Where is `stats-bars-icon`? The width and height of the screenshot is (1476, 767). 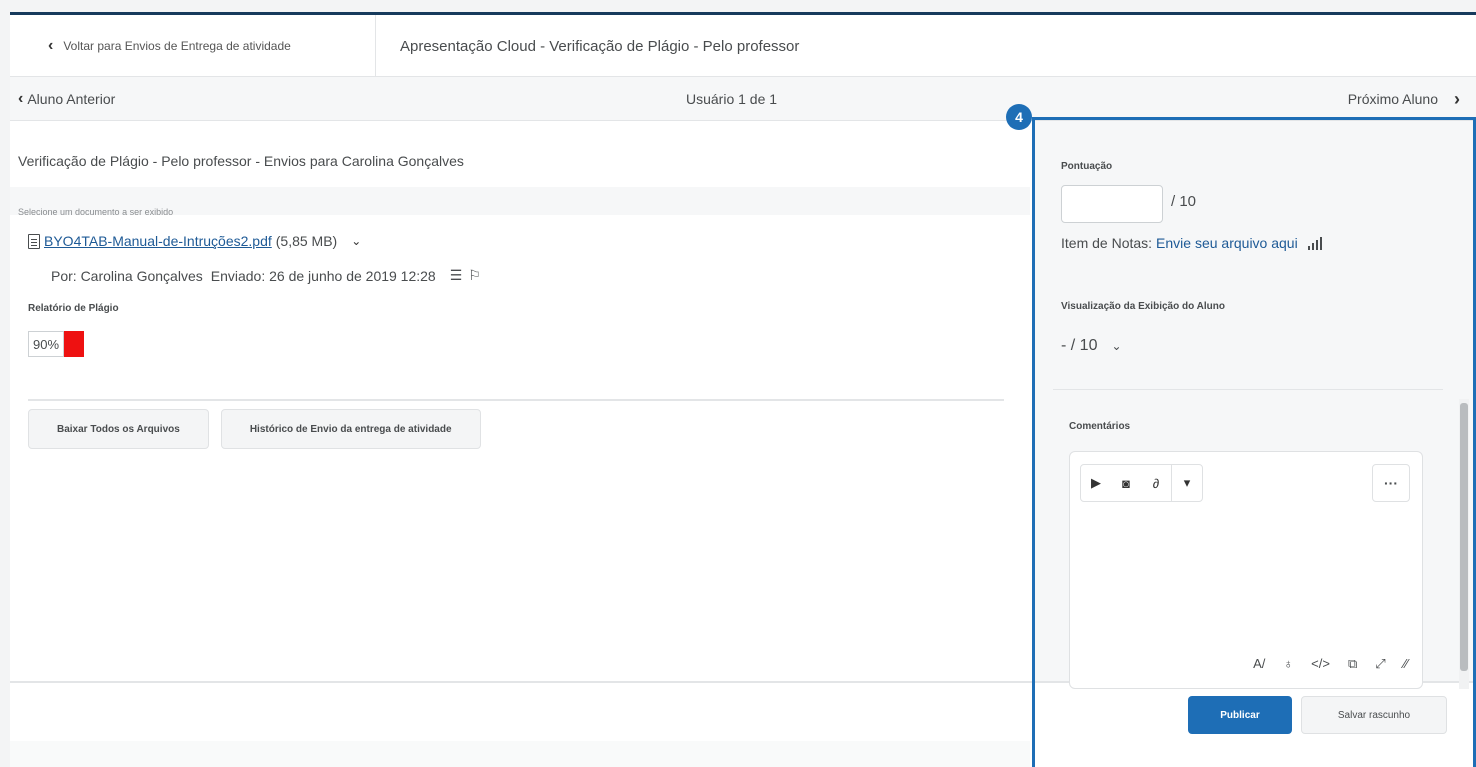
stats-bars-icon is located at coordinates (1314, 243).